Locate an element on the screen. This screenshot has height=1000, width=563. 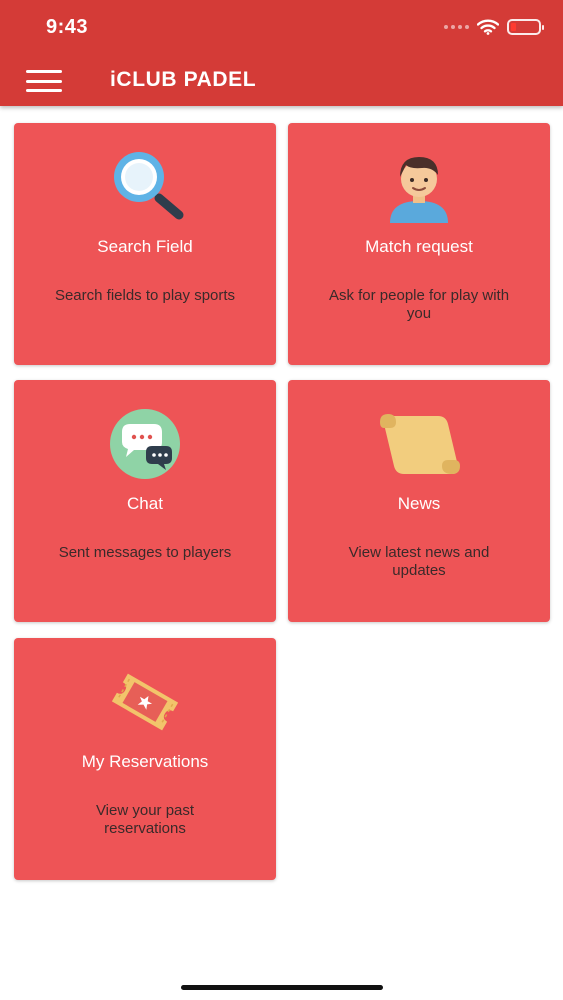
card-title: Search Field is located at coordinates (145, 246).